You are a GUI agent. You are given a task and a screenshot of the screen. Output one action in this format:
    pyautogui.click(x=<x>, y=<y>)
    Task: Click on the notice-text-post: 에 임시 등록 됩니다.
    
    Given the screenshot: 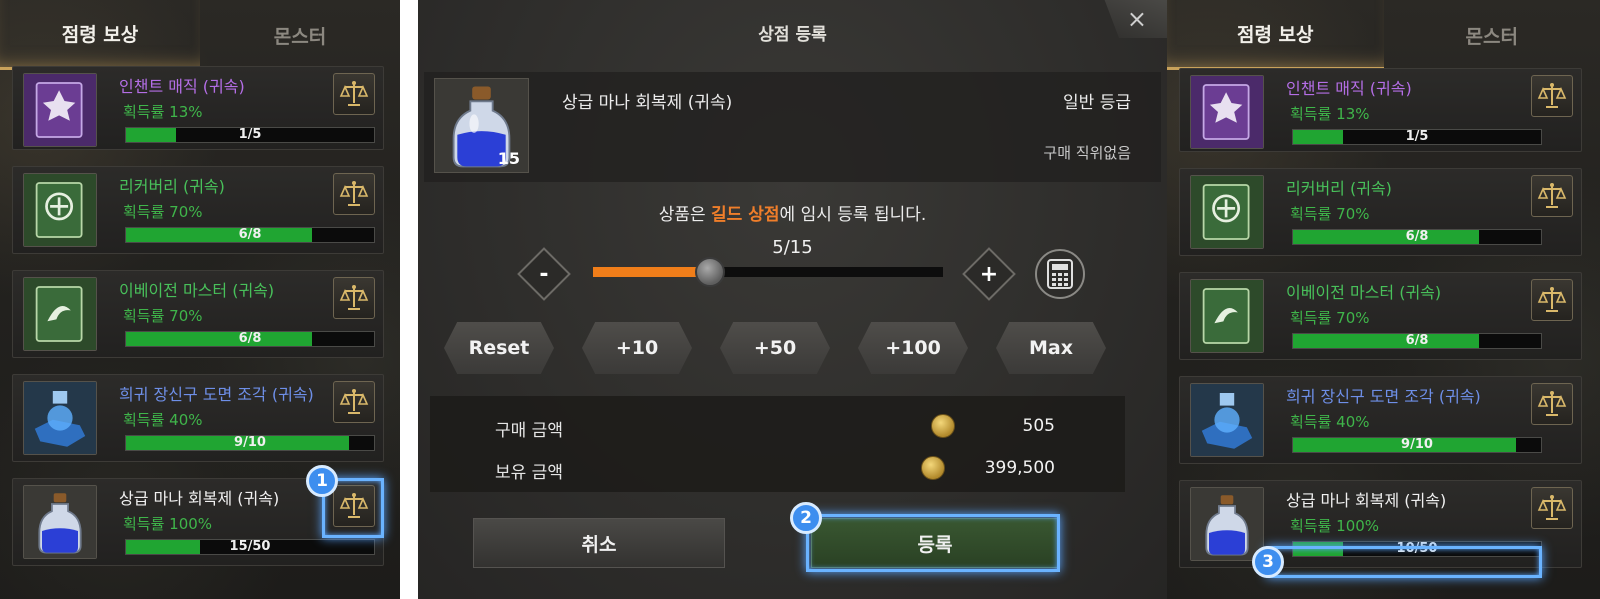 What is the action you would take?
    pyautogui.click(x=853, y=215)
    